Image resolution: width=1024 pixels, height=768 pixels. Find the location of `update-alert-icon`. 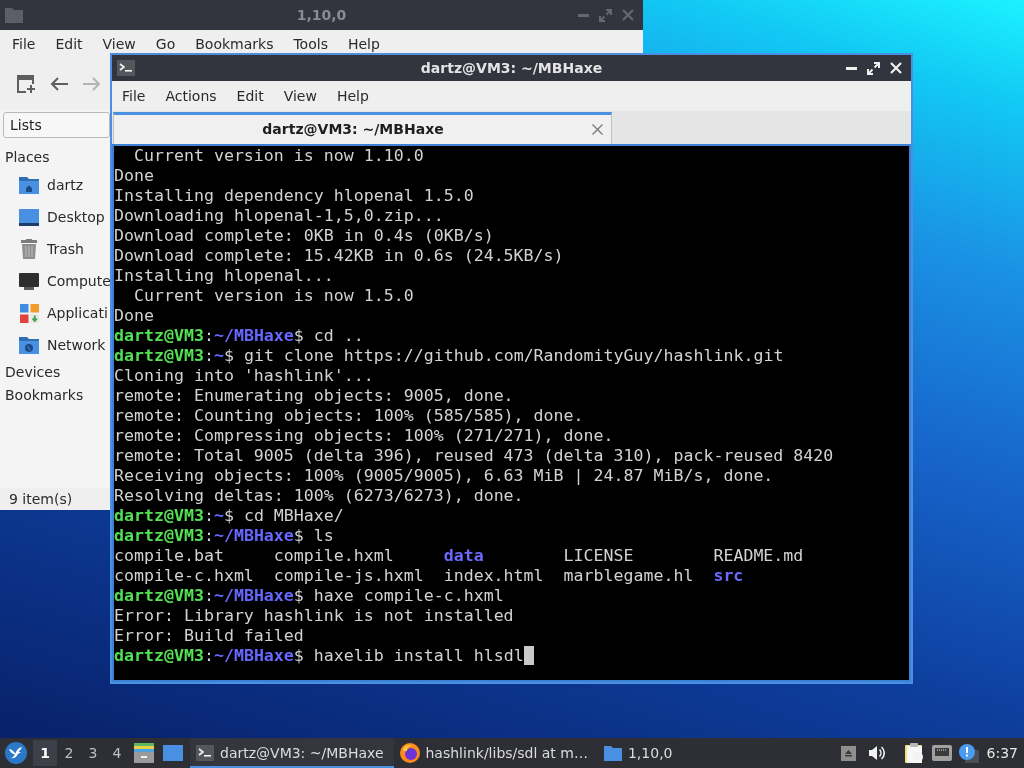

update-alert-icon is located at coordinates (968, 753).